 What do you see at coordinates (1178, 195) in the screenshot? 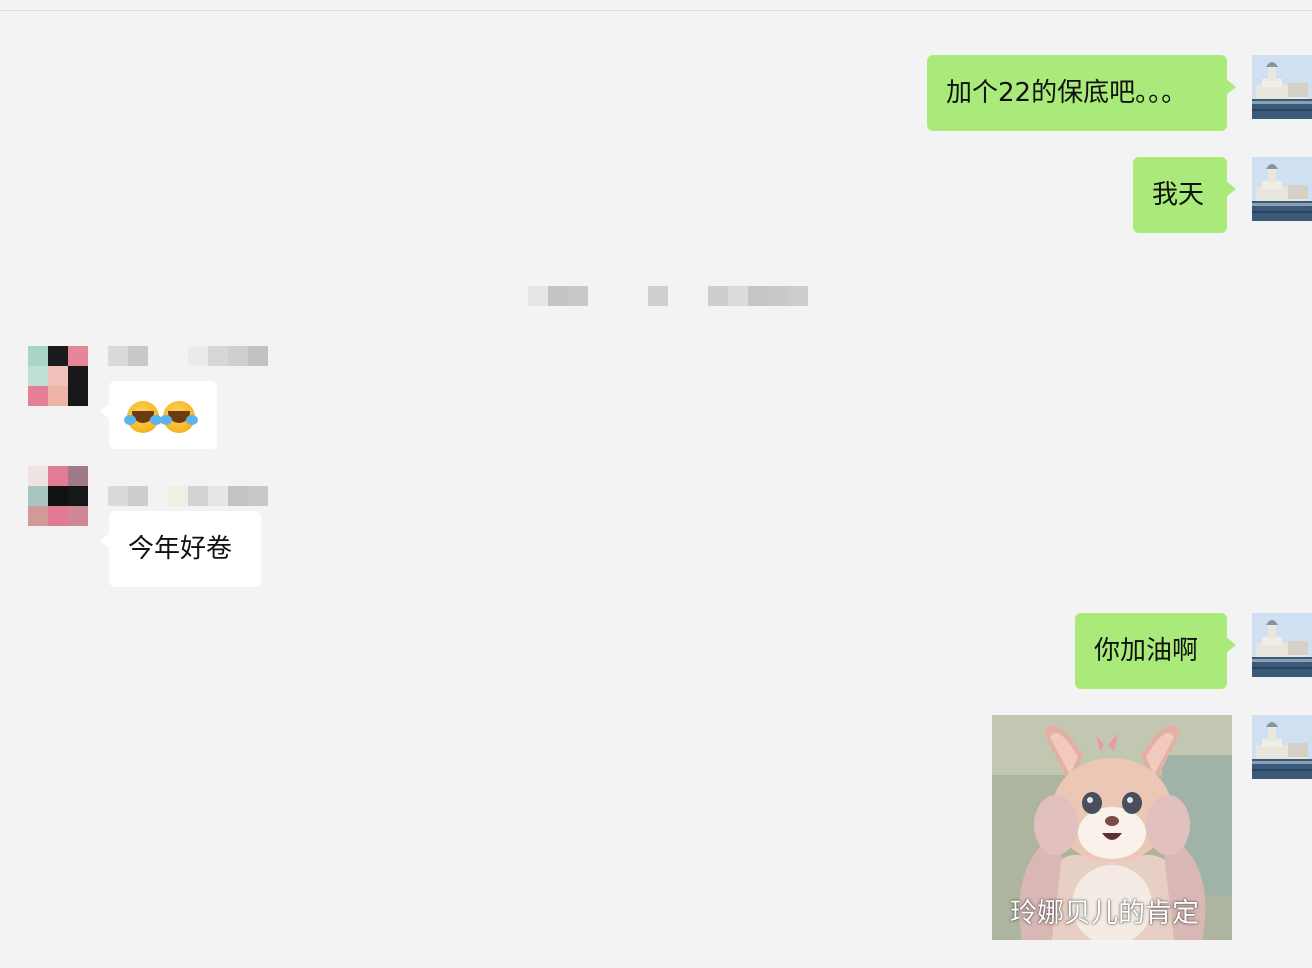
I see `message-text: 我天` at bounding box center [1178, 195].